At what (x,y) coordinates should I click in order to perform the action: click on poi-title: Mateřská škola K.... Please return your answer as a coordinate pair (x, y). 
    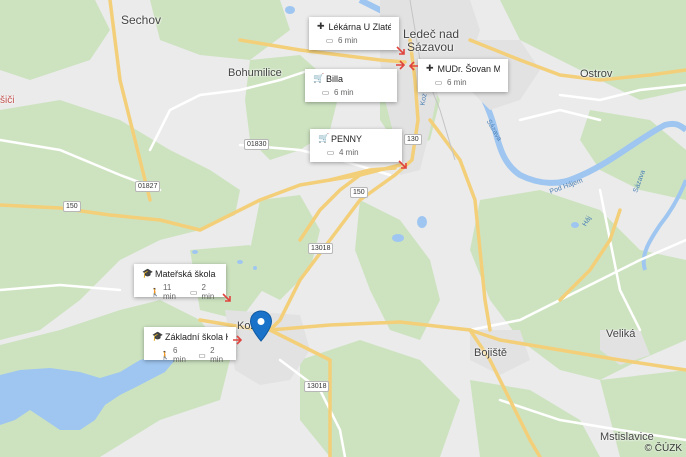
    Looking at the image, I should click on (186, 273).